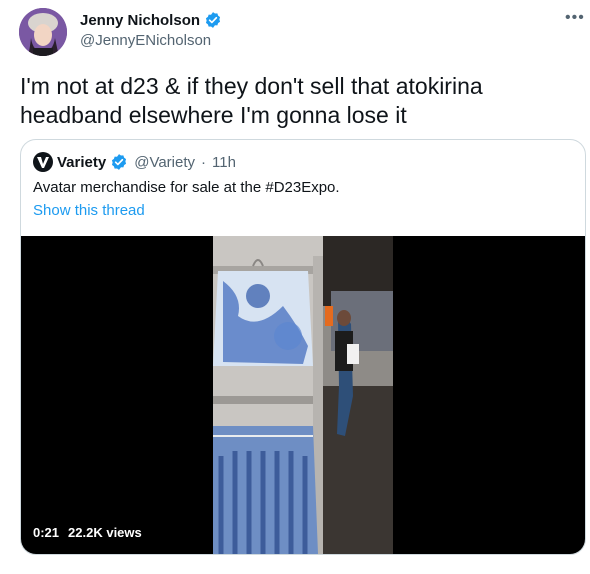 The height and width of the screenshot is (574, 590). I want to click on quote-author-name: Variety, so click(81, 162).